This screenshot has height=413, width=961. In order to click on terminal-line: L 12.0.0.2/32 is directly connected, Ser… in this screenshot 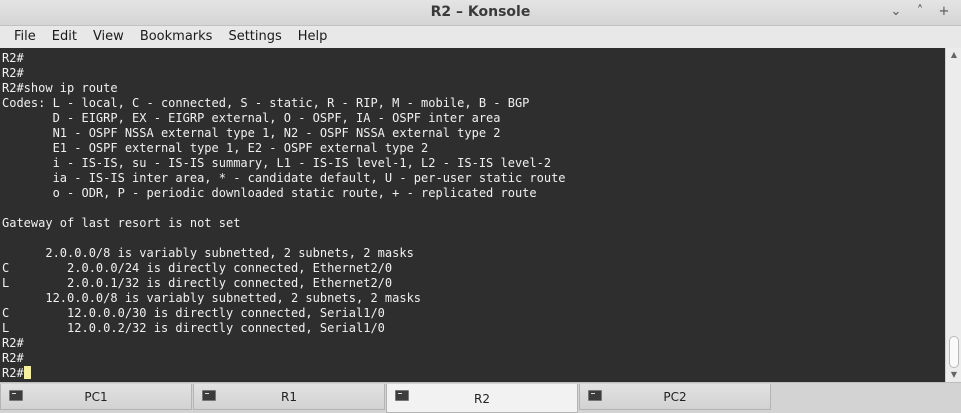, I will do `click(193, 328)`.